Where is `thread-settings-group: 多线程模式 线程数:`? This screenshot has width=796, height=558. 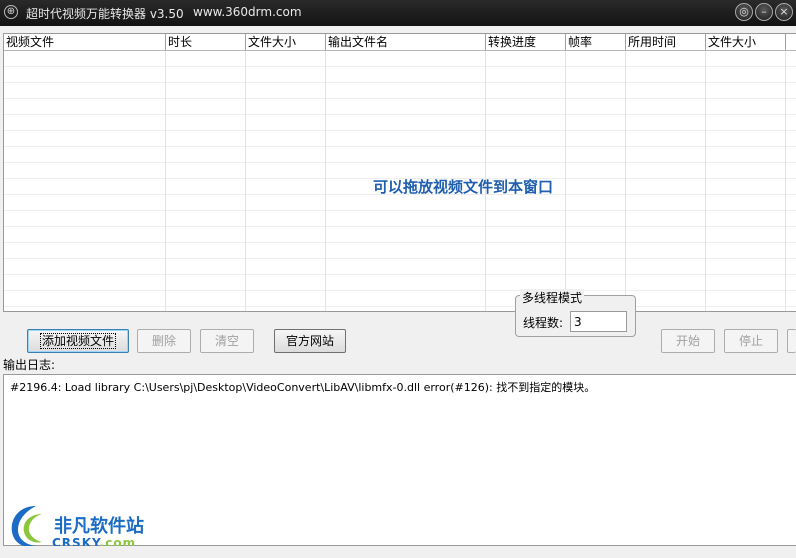
thread-settings-group: 多线程模式 线程数: is located at coordinates (575, 313).